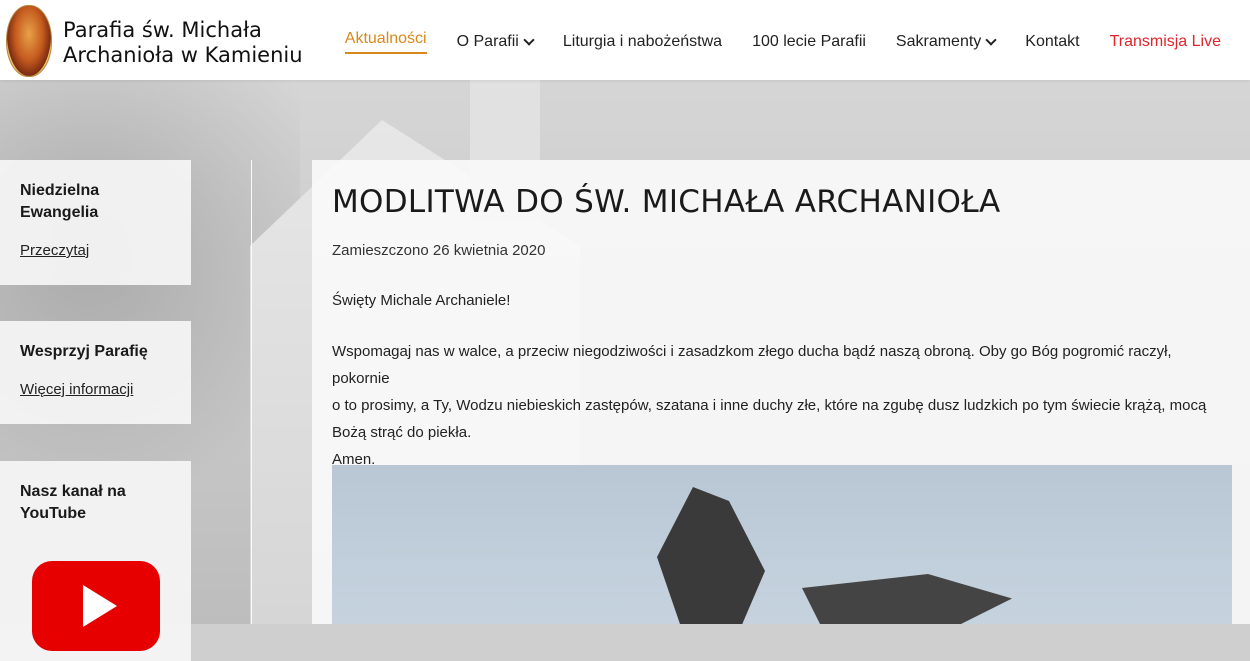 The width and height of the screenshot is (1250, 661). Describe the element at coordinates (938, 41) in the screenshot. I see `nav-label: Sakramenty` at that location.